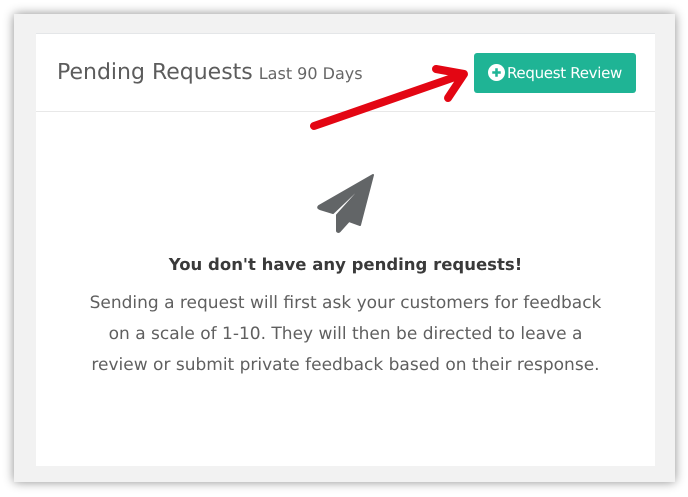 The image size is (688, 497). I want to click on panel-title: Pending Requests, so click(155, 72).